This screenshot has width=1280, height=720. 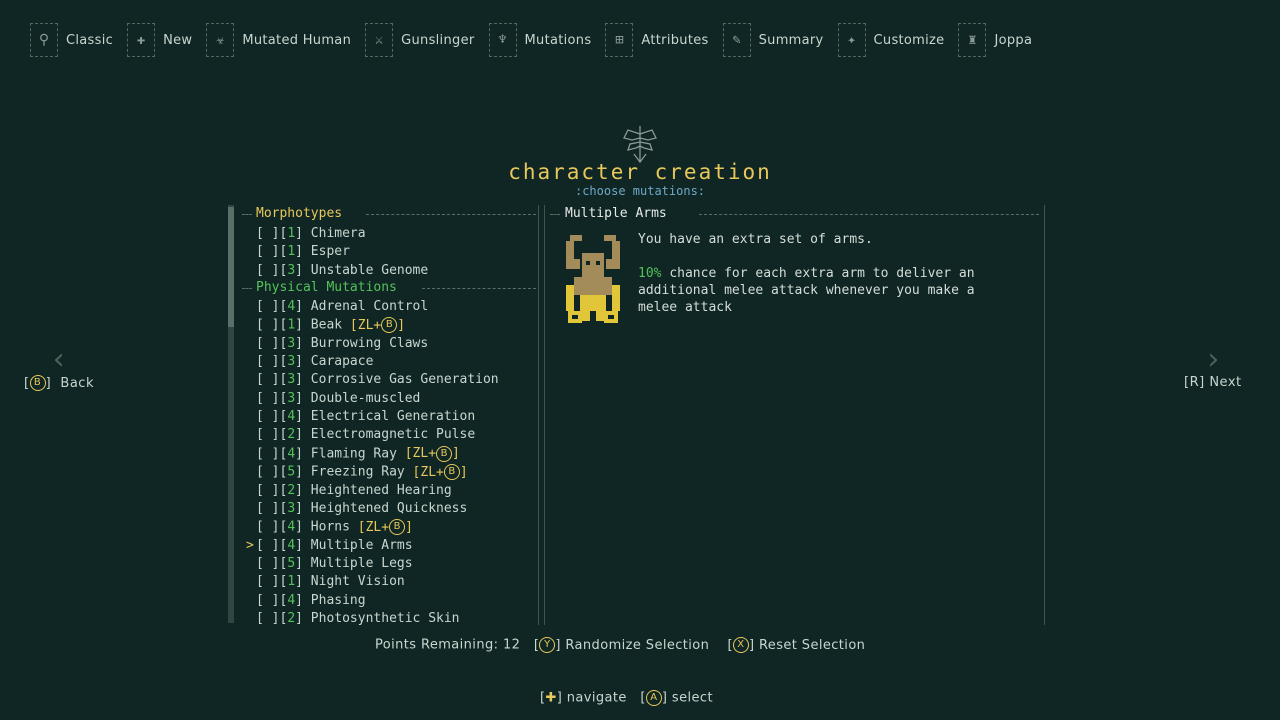 I want to click on mutation-option: [ ][2] Photosynthetic Skin, so click(x=358, y=618).